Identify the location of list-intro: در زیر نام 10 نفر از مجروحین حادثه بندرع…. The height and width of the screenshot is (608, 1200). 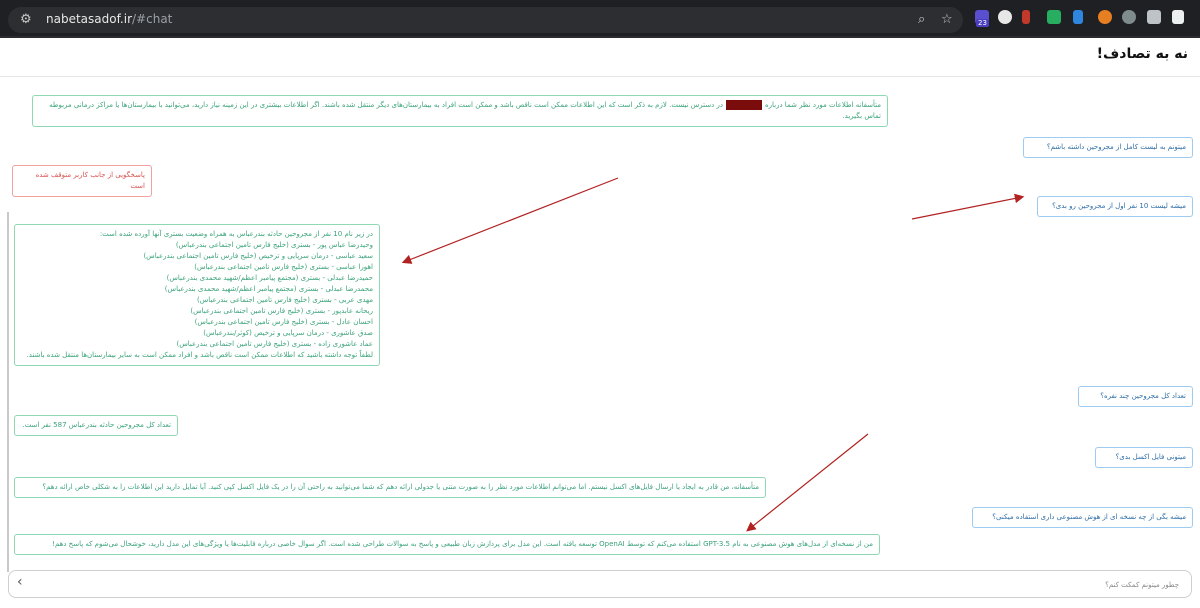
(236, 234).